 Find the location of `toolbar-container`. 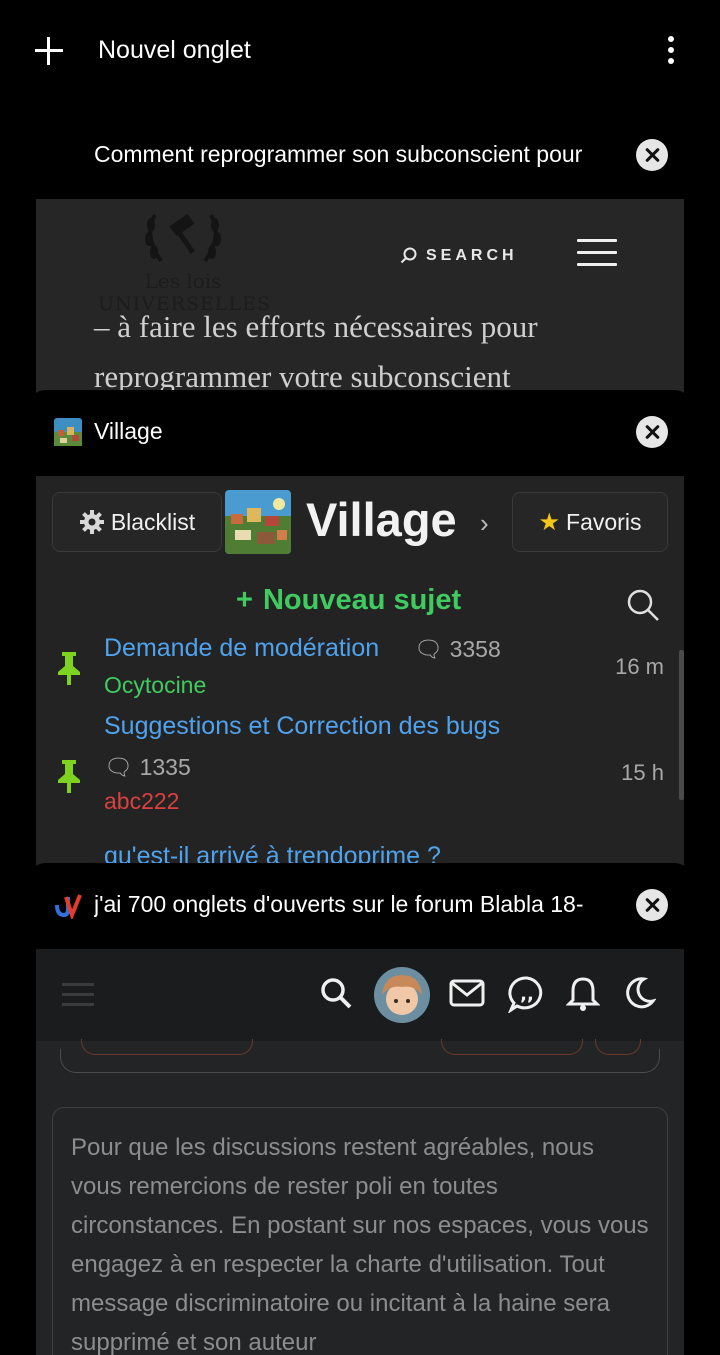

toolbar-container is located at coordinates (360, 1056).